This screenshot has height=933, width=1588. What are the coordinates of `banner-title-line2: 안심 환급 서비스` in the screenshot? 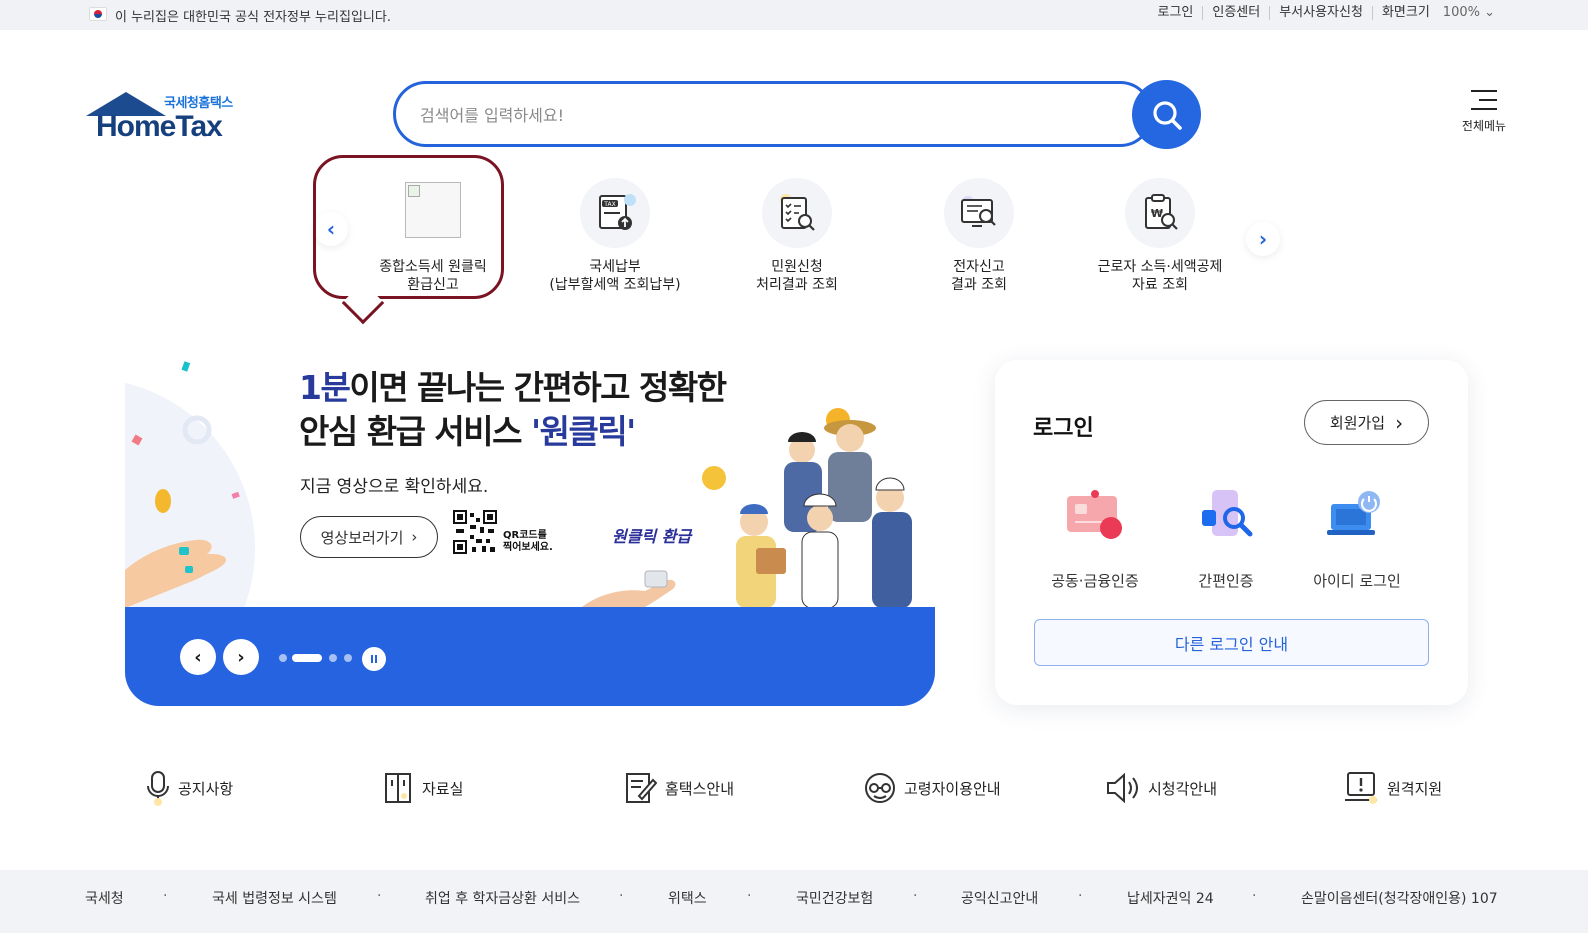 It's located at (415, 431).